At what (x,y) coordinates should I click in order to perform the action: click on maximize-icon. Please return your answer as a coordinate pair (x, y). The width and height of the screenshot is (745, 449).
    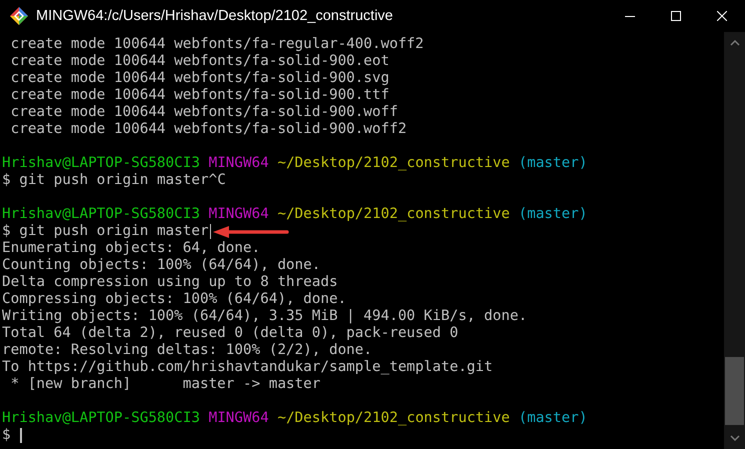
    Looking at the image, I should click on (676, 16).